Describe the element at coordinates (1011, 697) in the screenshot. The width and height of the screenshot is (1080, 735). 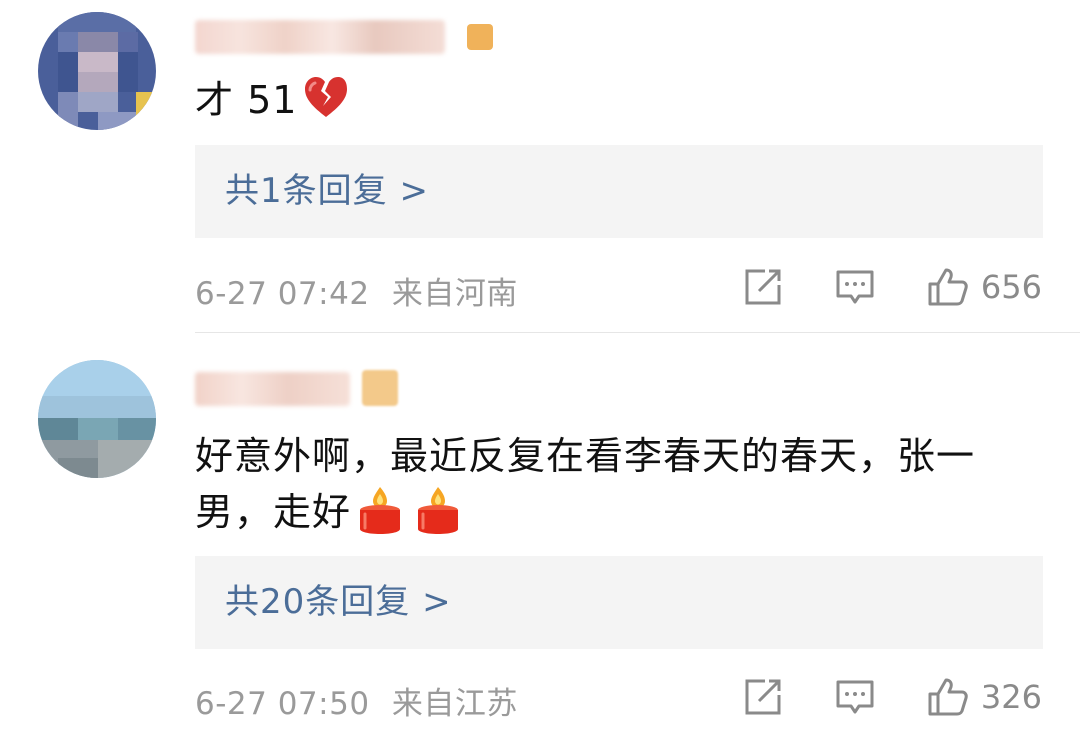
I see `like-count: 326` at that location.